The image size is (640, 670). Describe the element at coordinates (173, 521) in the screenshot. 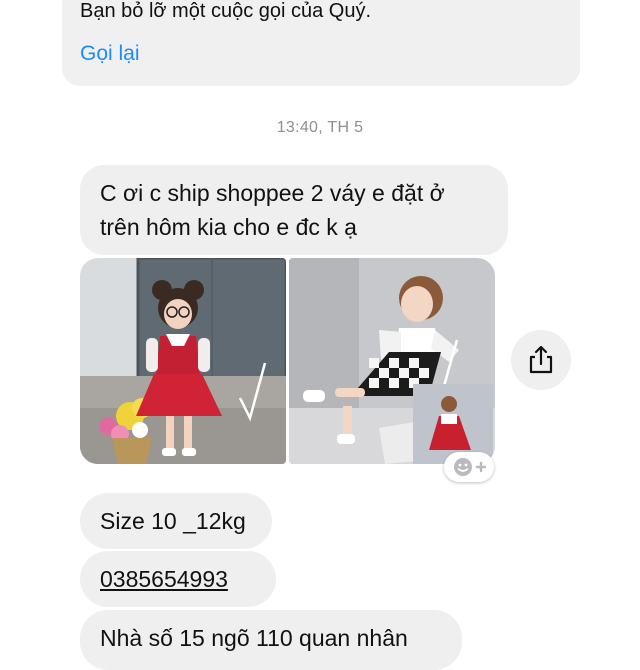

I see `message-text: Size 10 _12kg` at that location.